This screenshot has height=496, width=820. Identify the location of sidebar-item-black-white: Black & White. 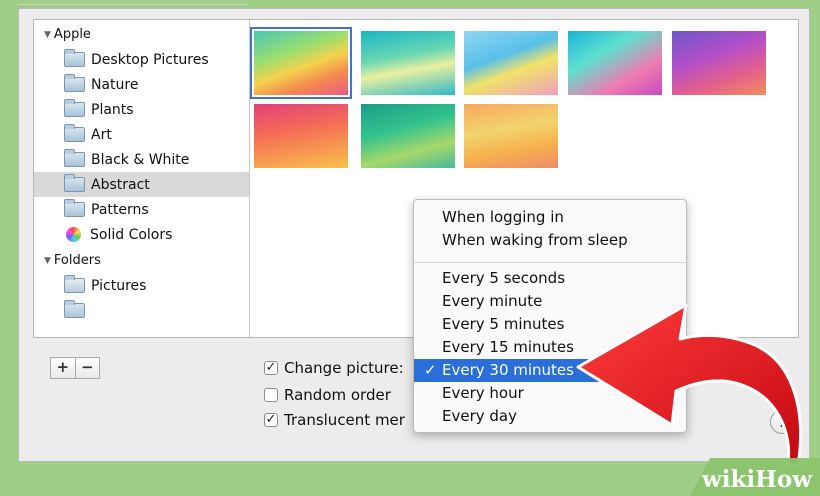
(141, 159).